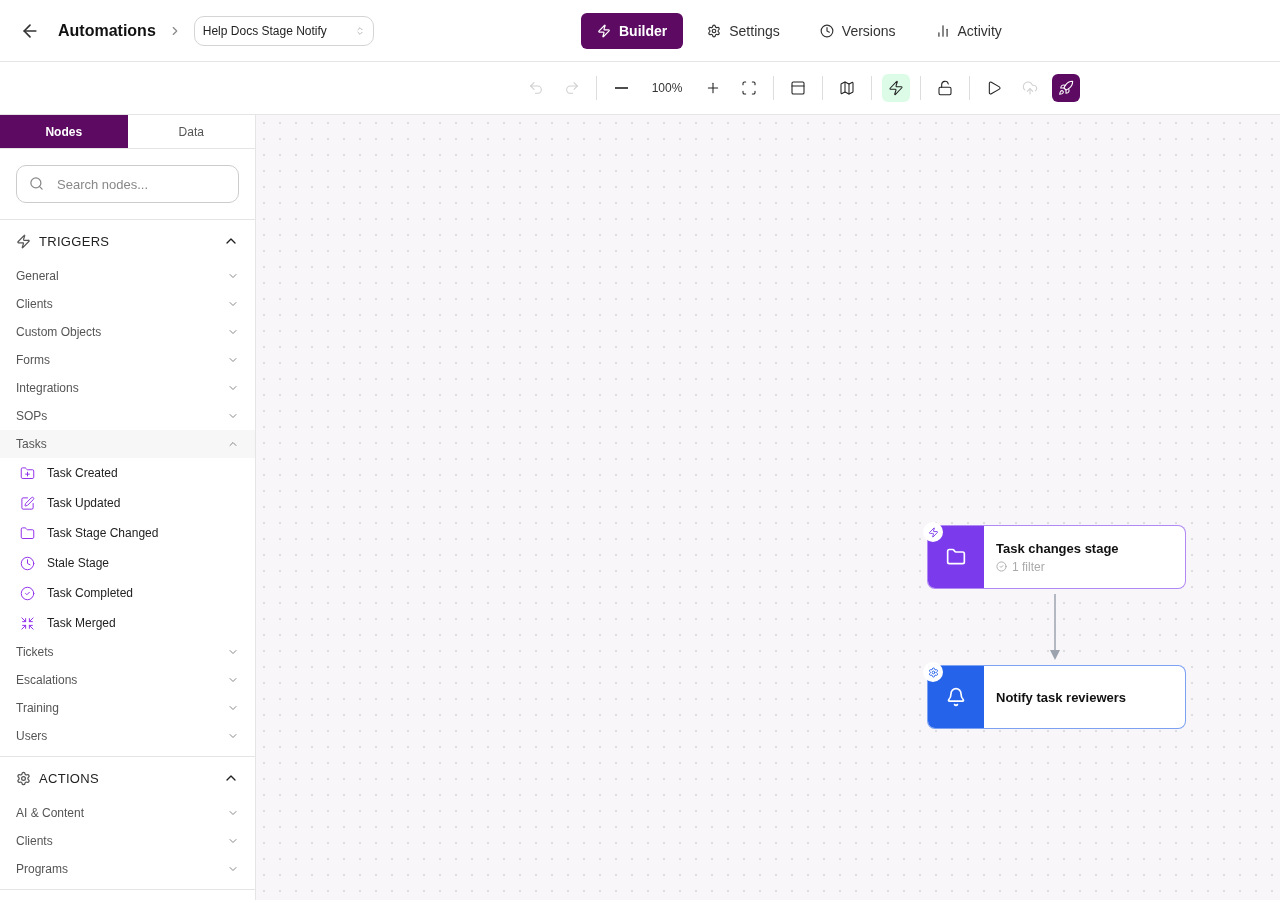 This screenshot has height=900, width=1280. Describe the element at coordinates (127, 813) in the screenshot. I see `category-item: AI & Content` at that location.